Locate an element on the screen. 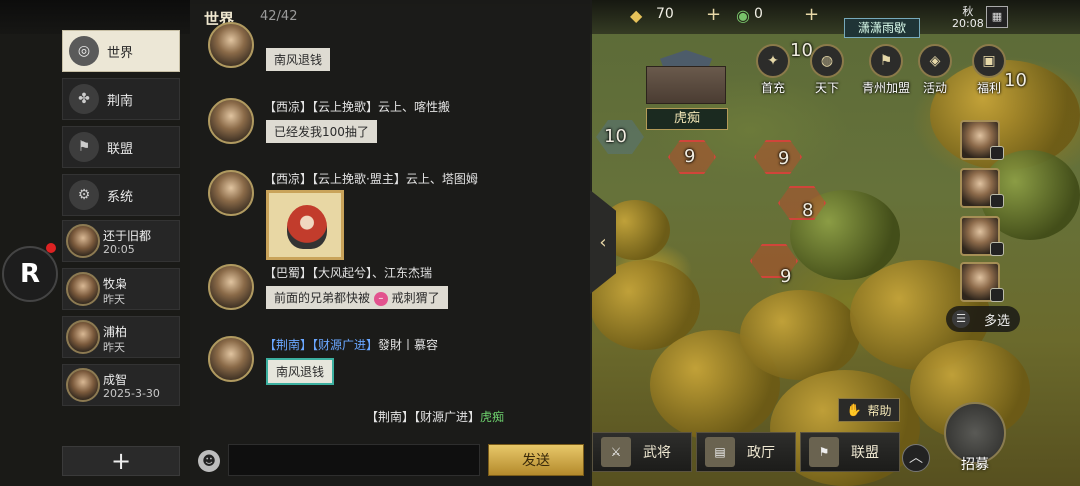 Image resolution: width=1080 pixels, height=486 pixels. list-icon: ☰ is located at coordinates (961, 319).